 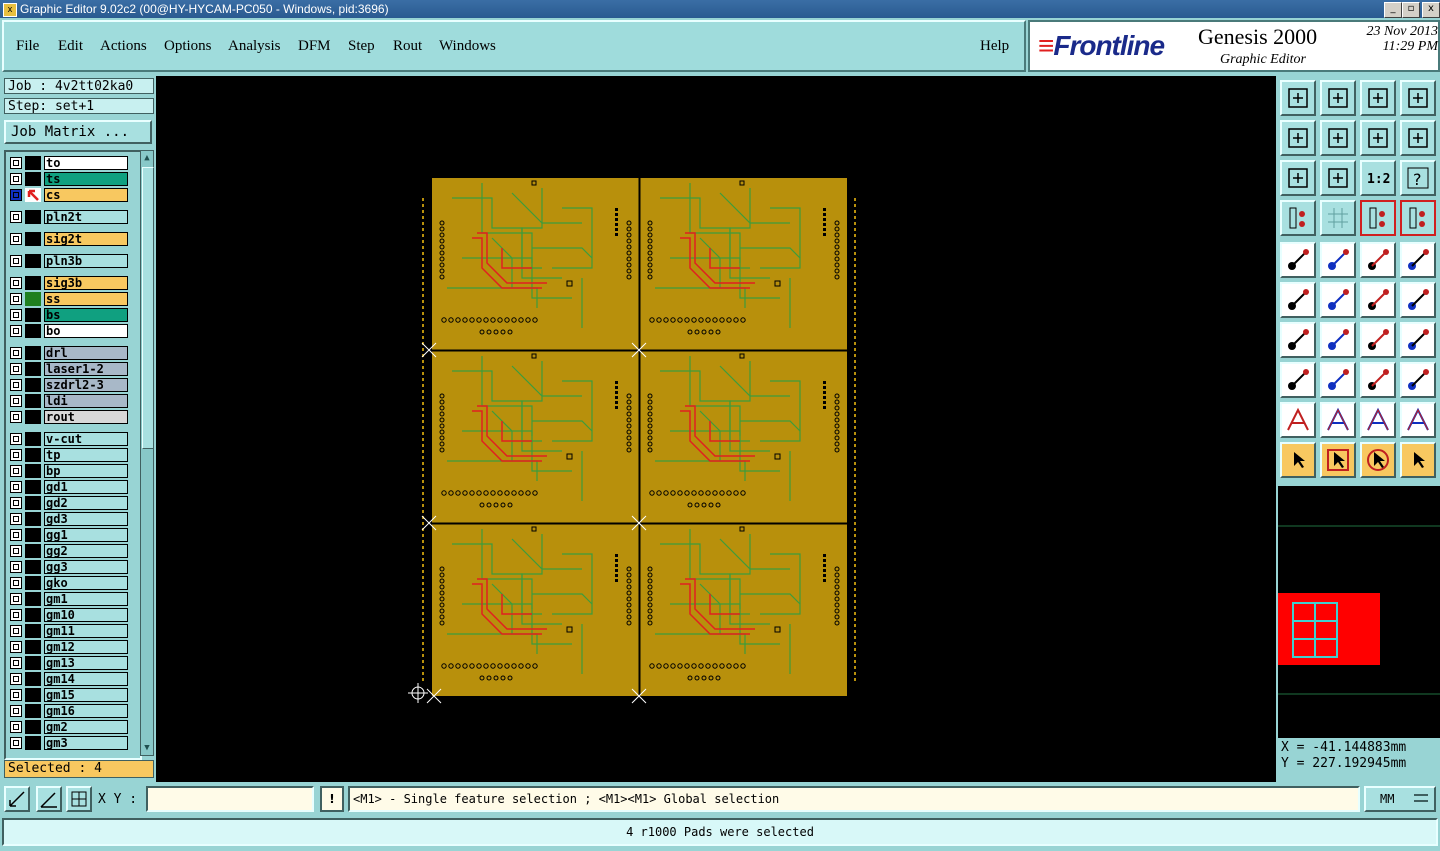 What do you see at coordinates (1298, 218) in the screenshot?
I see `measure-button` at bounding box center [1298, 218].